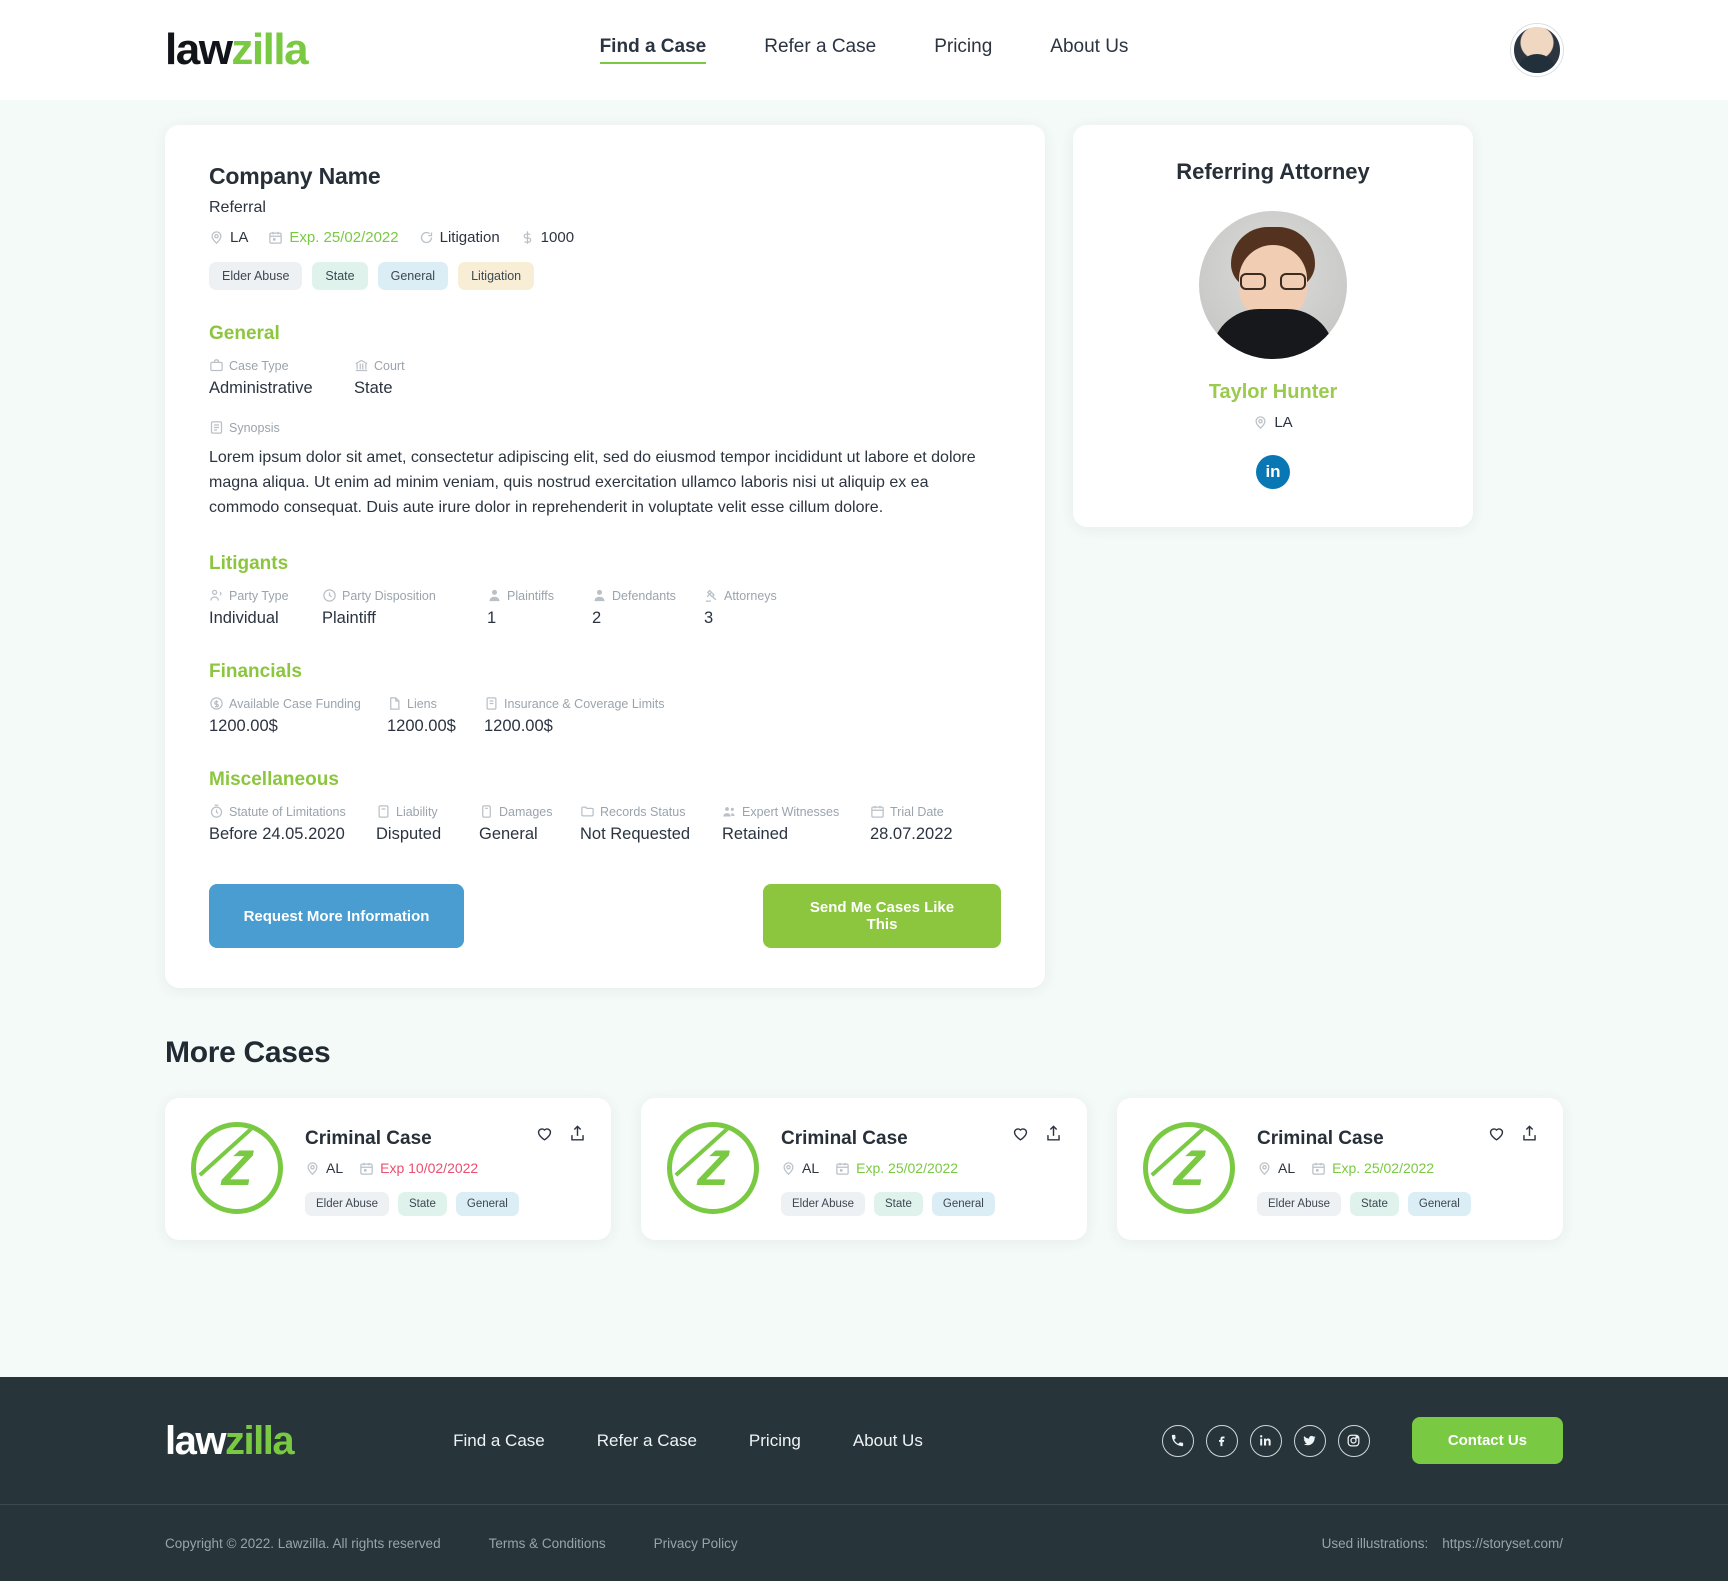 The height and width of the screenshot is (1581, 1728). I want to click on field-label: Liens, so click(435, 703).